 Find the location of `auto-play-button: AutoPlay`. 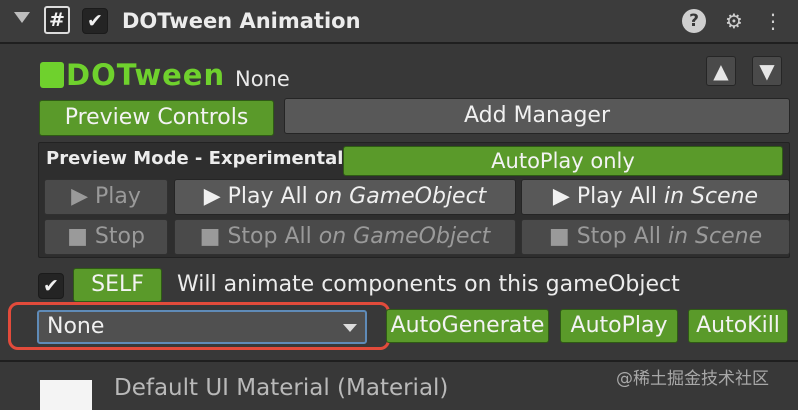

auto-play-button: AutoPlay is located at coordinates (619, 326).